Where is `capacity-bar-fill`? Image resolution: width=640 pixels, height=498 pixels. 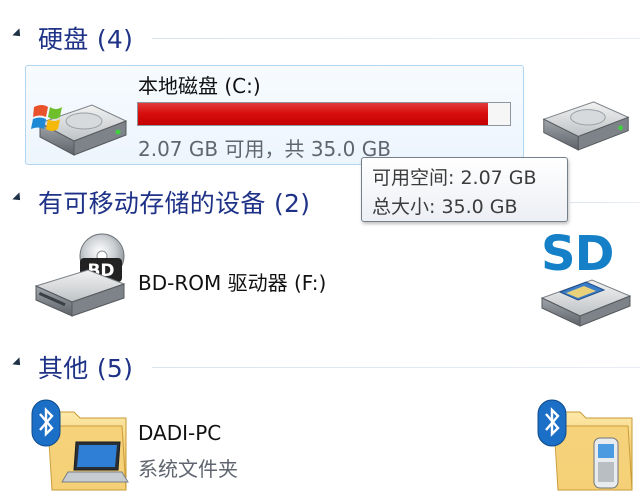 capacity-bar-fill is located at coordinates (313, 114).